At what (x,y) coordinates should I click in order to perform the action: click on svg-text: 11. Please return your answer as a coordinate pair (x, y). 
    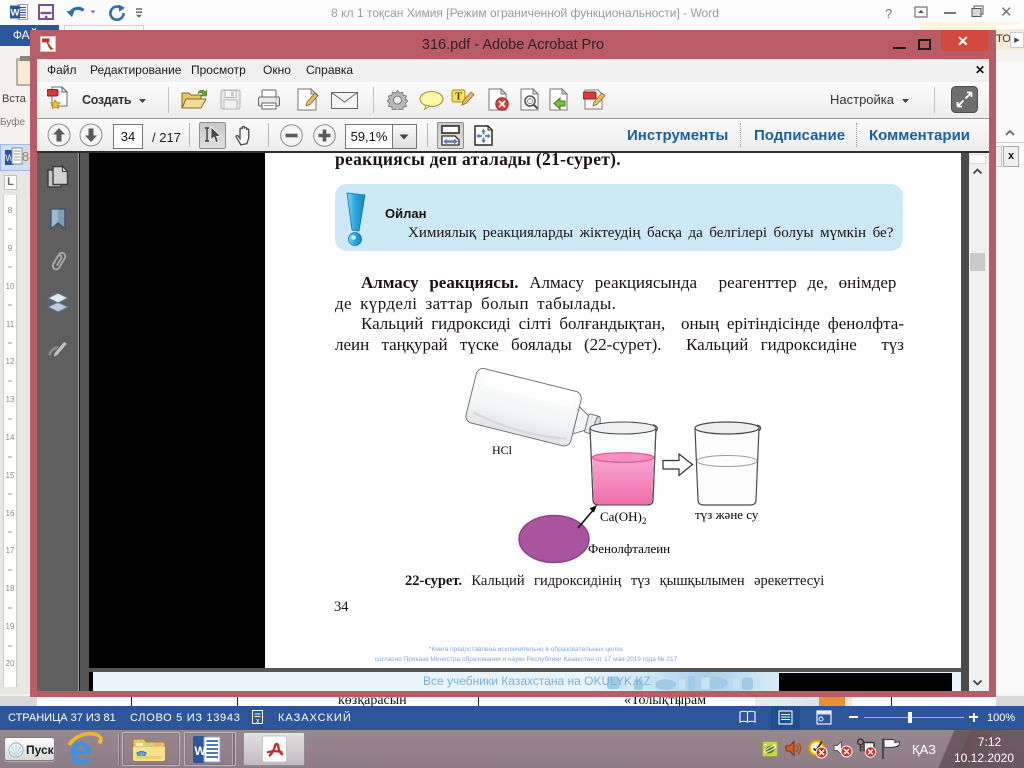
    Looking at the image, I should click on (10, 324).